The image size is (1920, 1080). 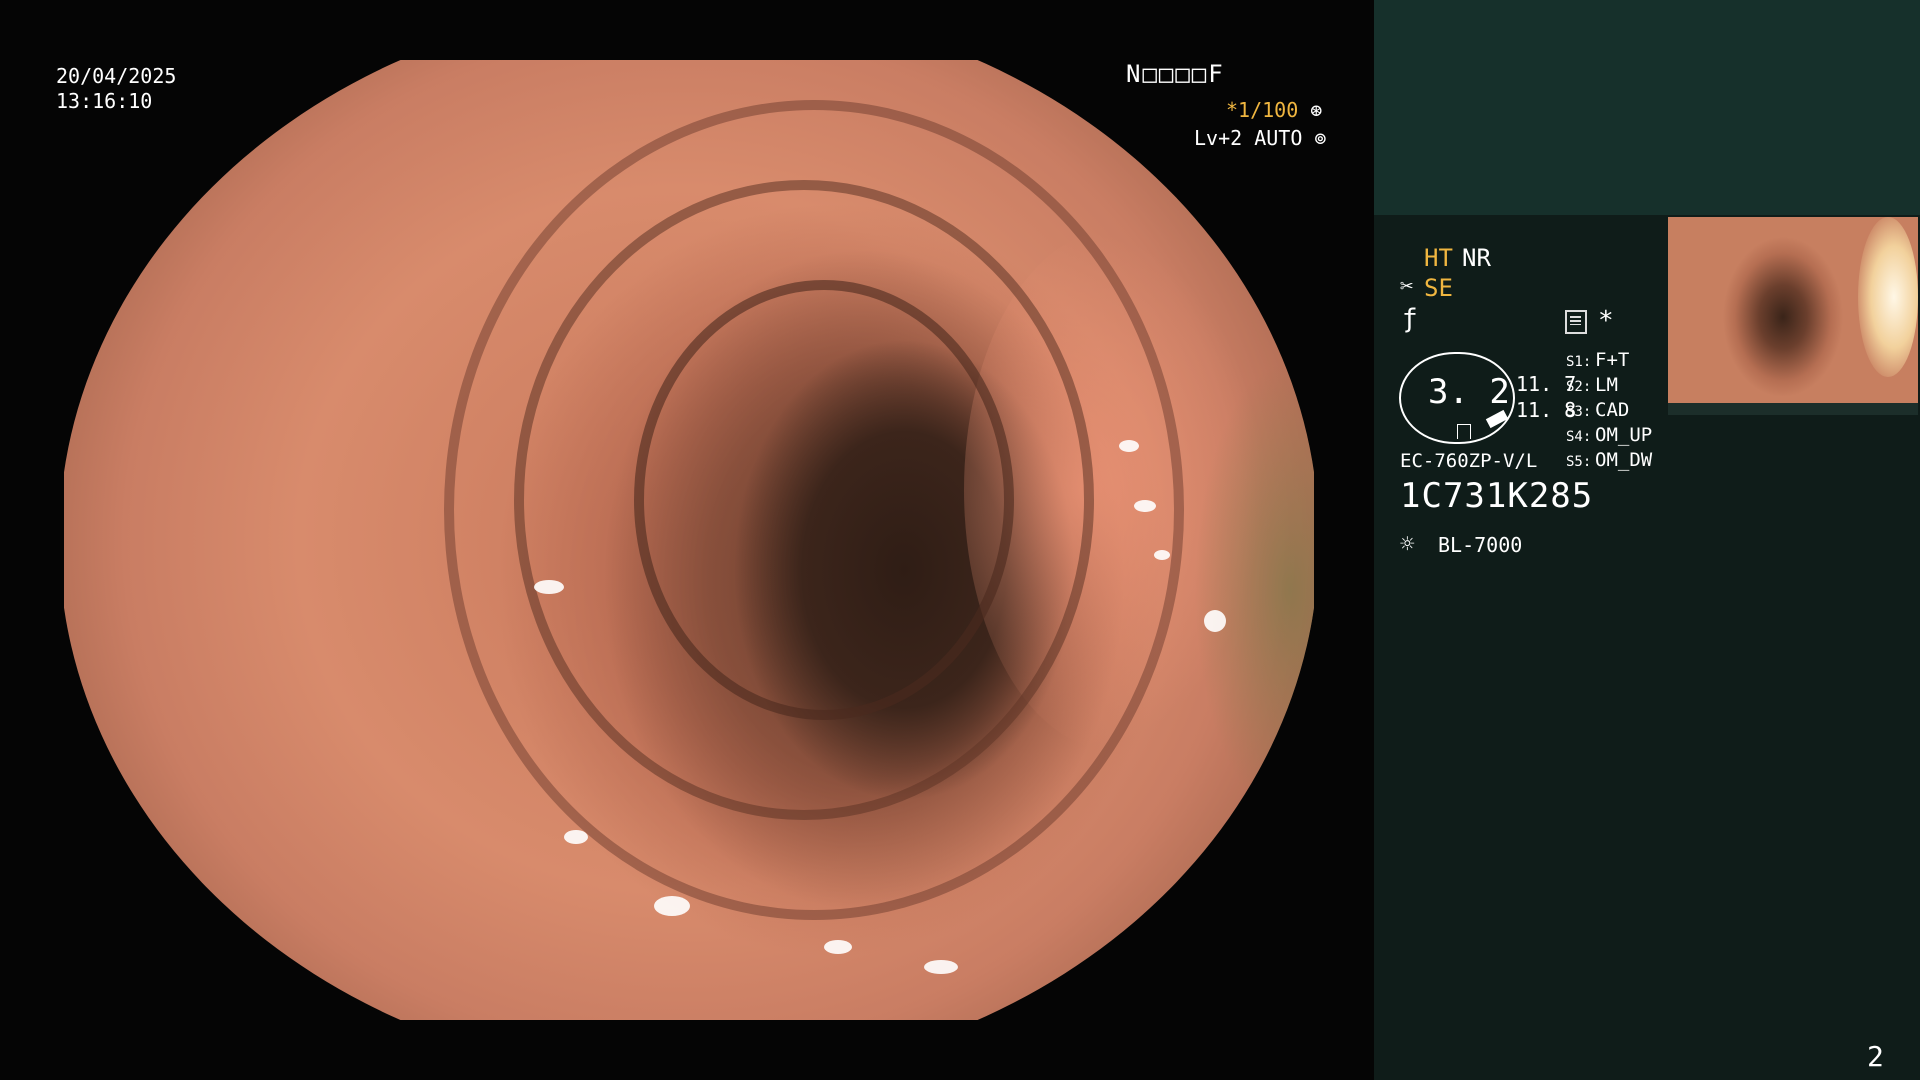 What do you see at coordinates (1410, 319) in the screenshot?
I see `slash-f-icon: ƒ` at bounding box center [1410, 319].